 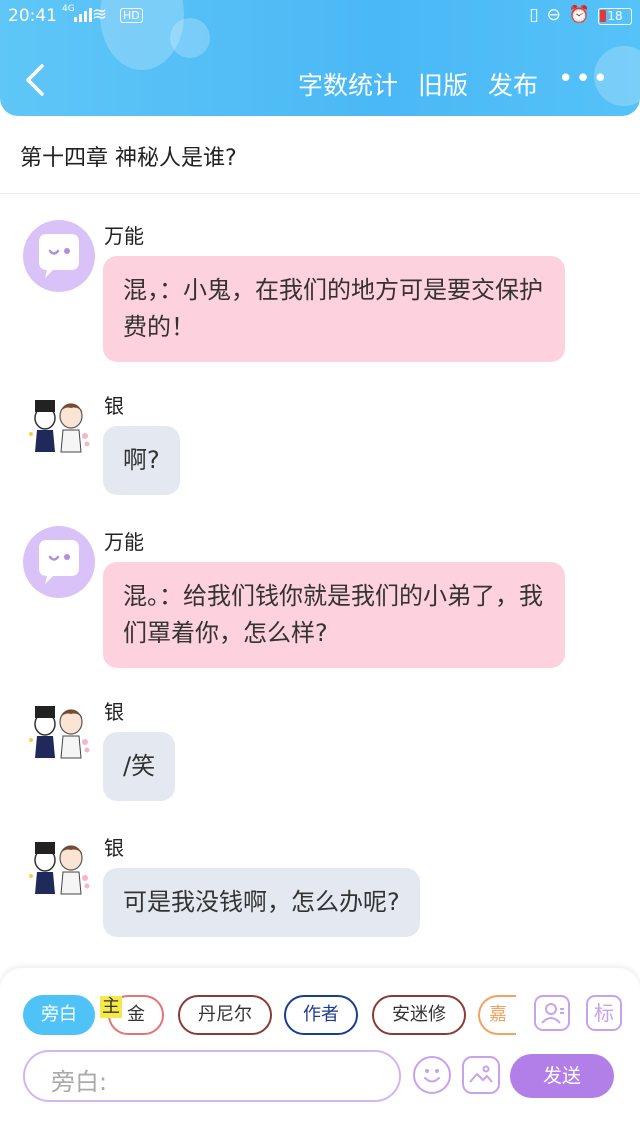 What do you see at coordinates (615, 16) in the screenshot?
I see `battery-icon: 18` at bounding box center [615, 16].